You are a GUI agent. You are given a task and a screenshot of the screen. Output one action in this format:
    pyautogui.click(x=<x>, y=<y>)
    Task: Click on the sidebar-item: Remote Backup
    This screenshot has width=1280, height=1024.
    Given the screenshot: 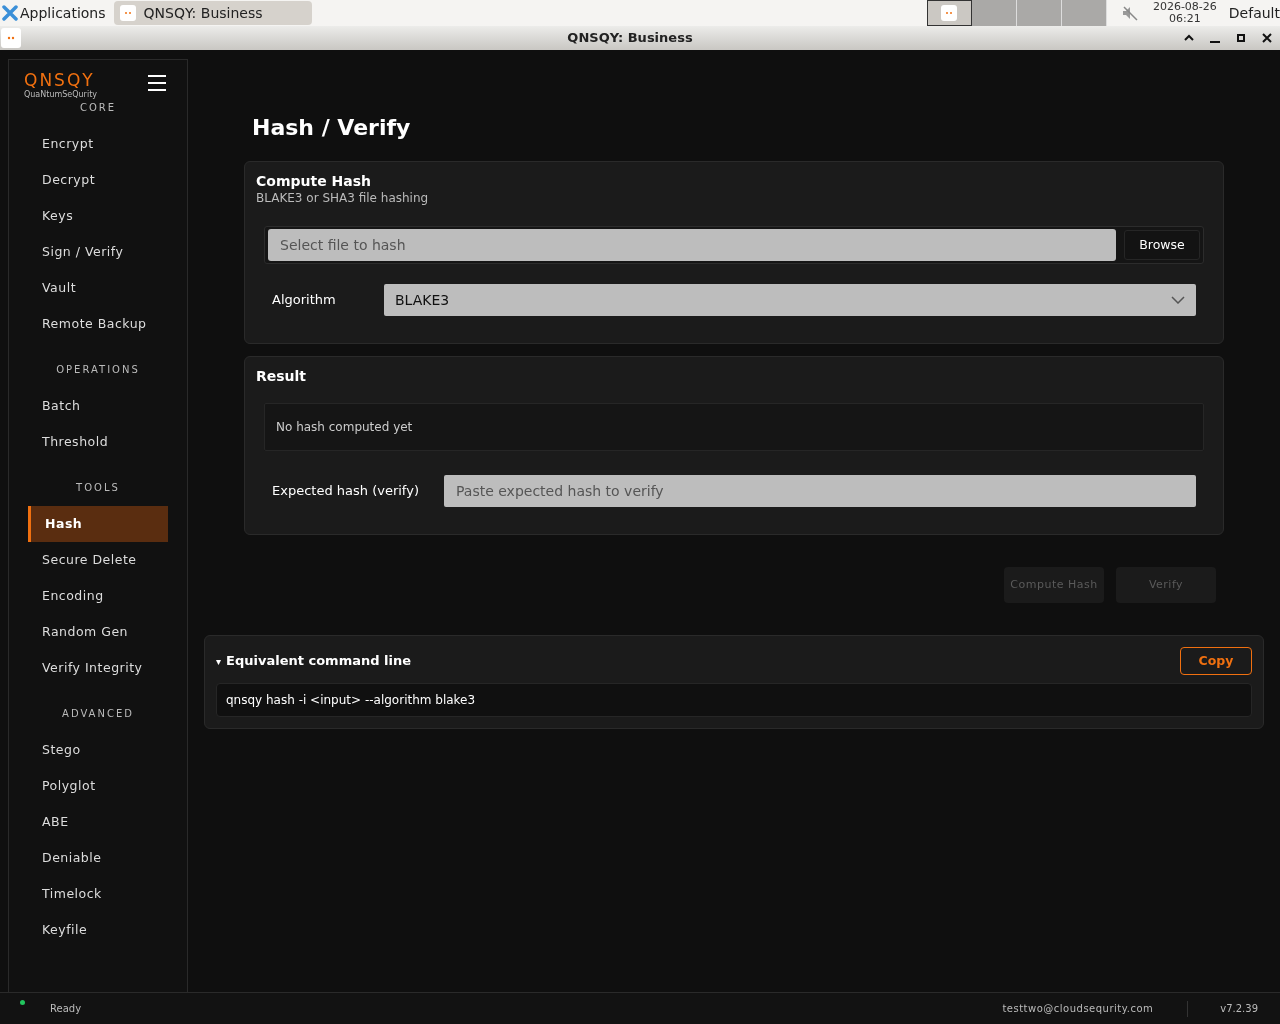 What is the action you would take?
    pyautogui.click(x=98, y=324)
    